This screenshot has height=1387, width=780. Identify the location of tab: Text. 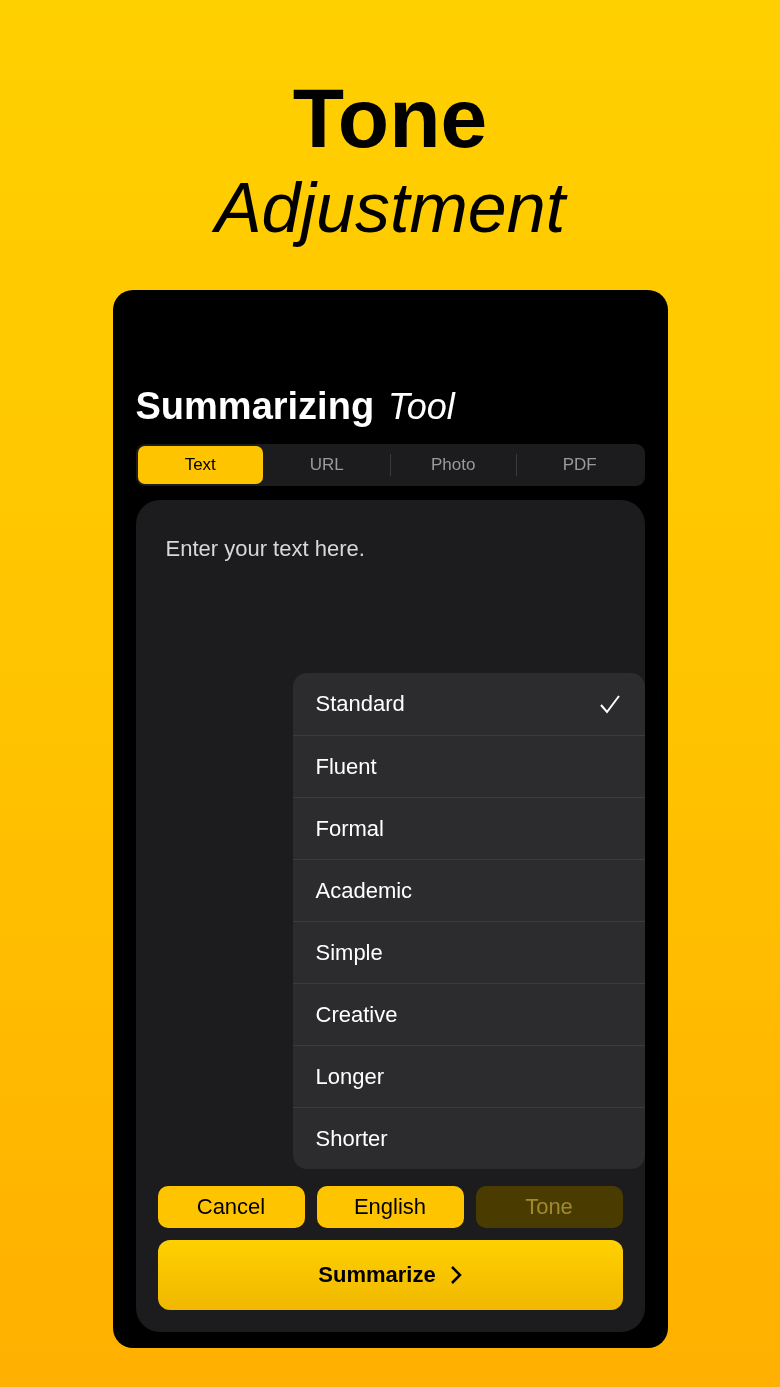
(200, 465).